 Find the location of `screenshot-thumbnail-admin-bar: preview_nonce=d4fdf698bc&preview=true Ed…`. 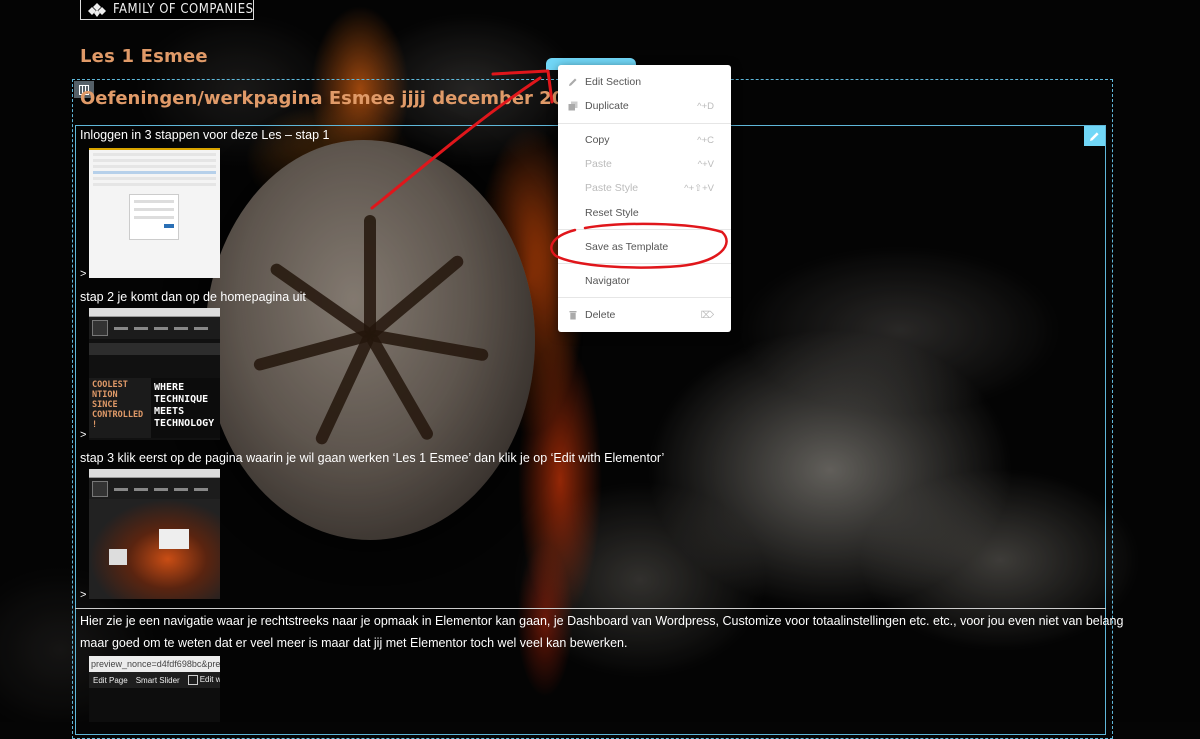

screenshot-thumbnail-admin-bar: preview_nonce=d4fdf698bc&preview=true Ed… is located at coordinates (154, 689).